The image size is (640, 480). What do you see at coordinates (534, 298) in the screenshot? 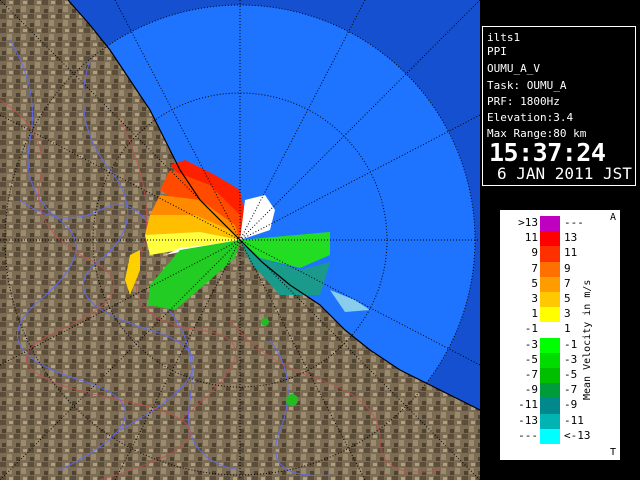
I see `legend-label-left: 3` at bounding box center [534, 298].